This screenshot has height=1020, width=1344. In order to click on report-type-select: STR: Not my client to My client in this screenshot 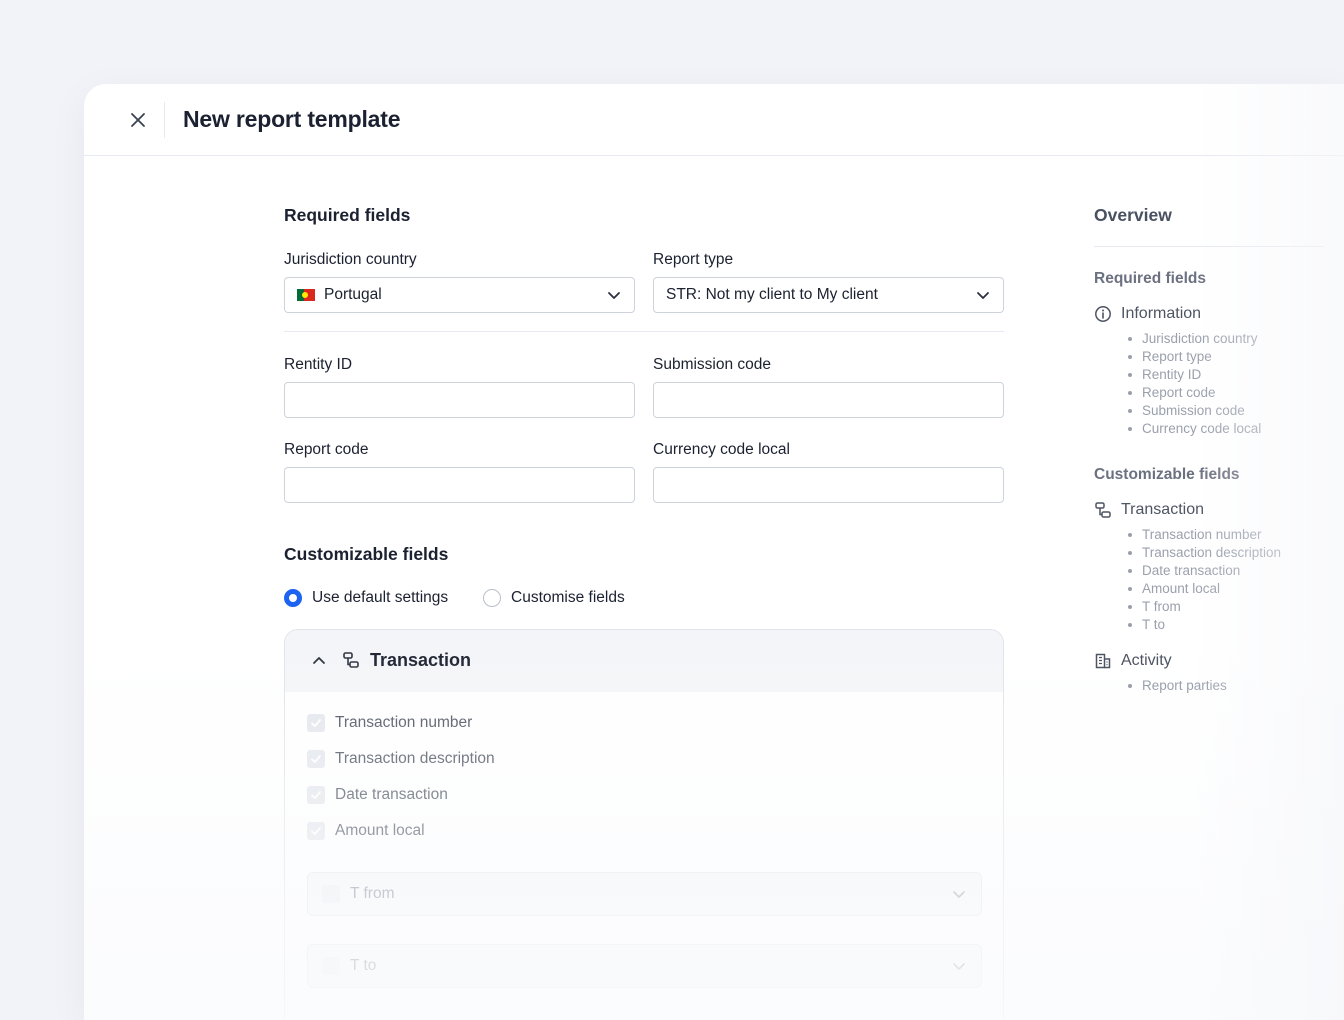, I will do `click(828, 295)`.